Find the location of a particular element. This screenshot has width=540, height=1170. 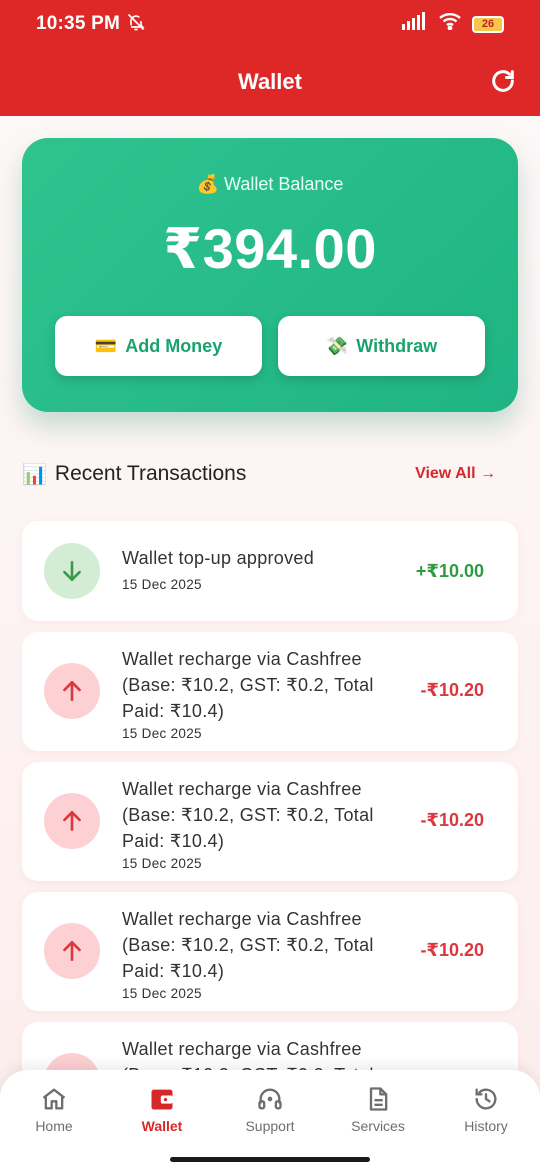

add-money-button: 💳 Add Money is located at coordinates (158, 346).